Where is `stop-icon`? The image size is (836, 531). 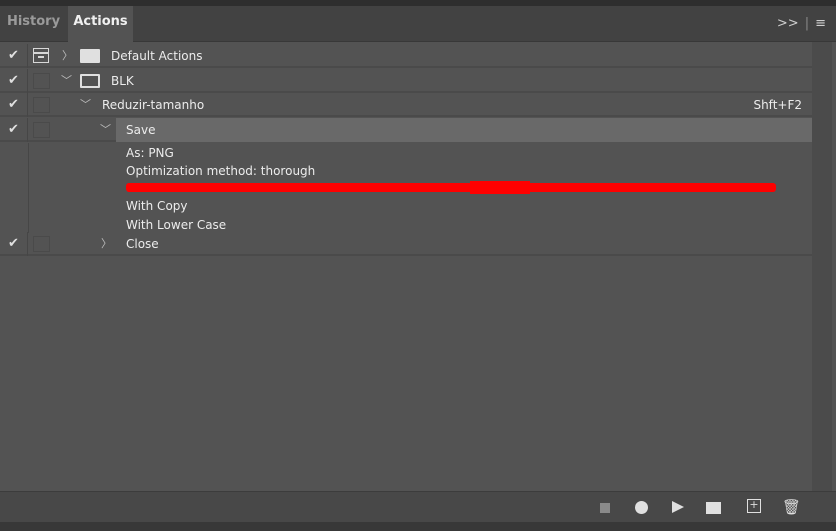
stop-icon is located at coordinates (605, 508).